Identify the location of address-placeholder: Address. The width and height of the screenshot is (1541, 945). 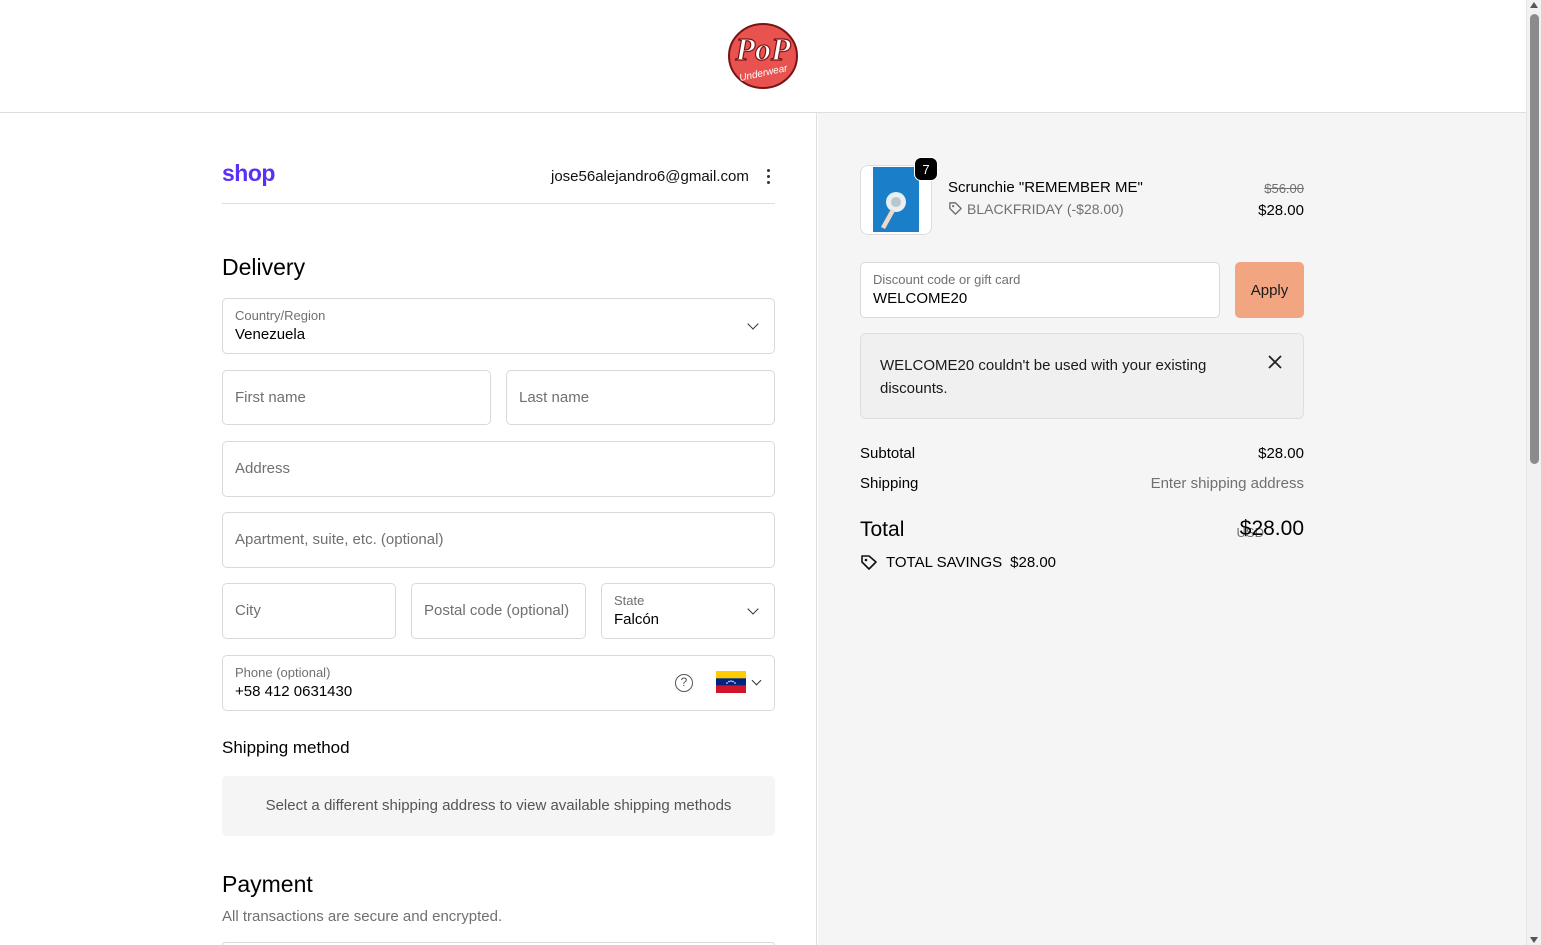
(263, 468).